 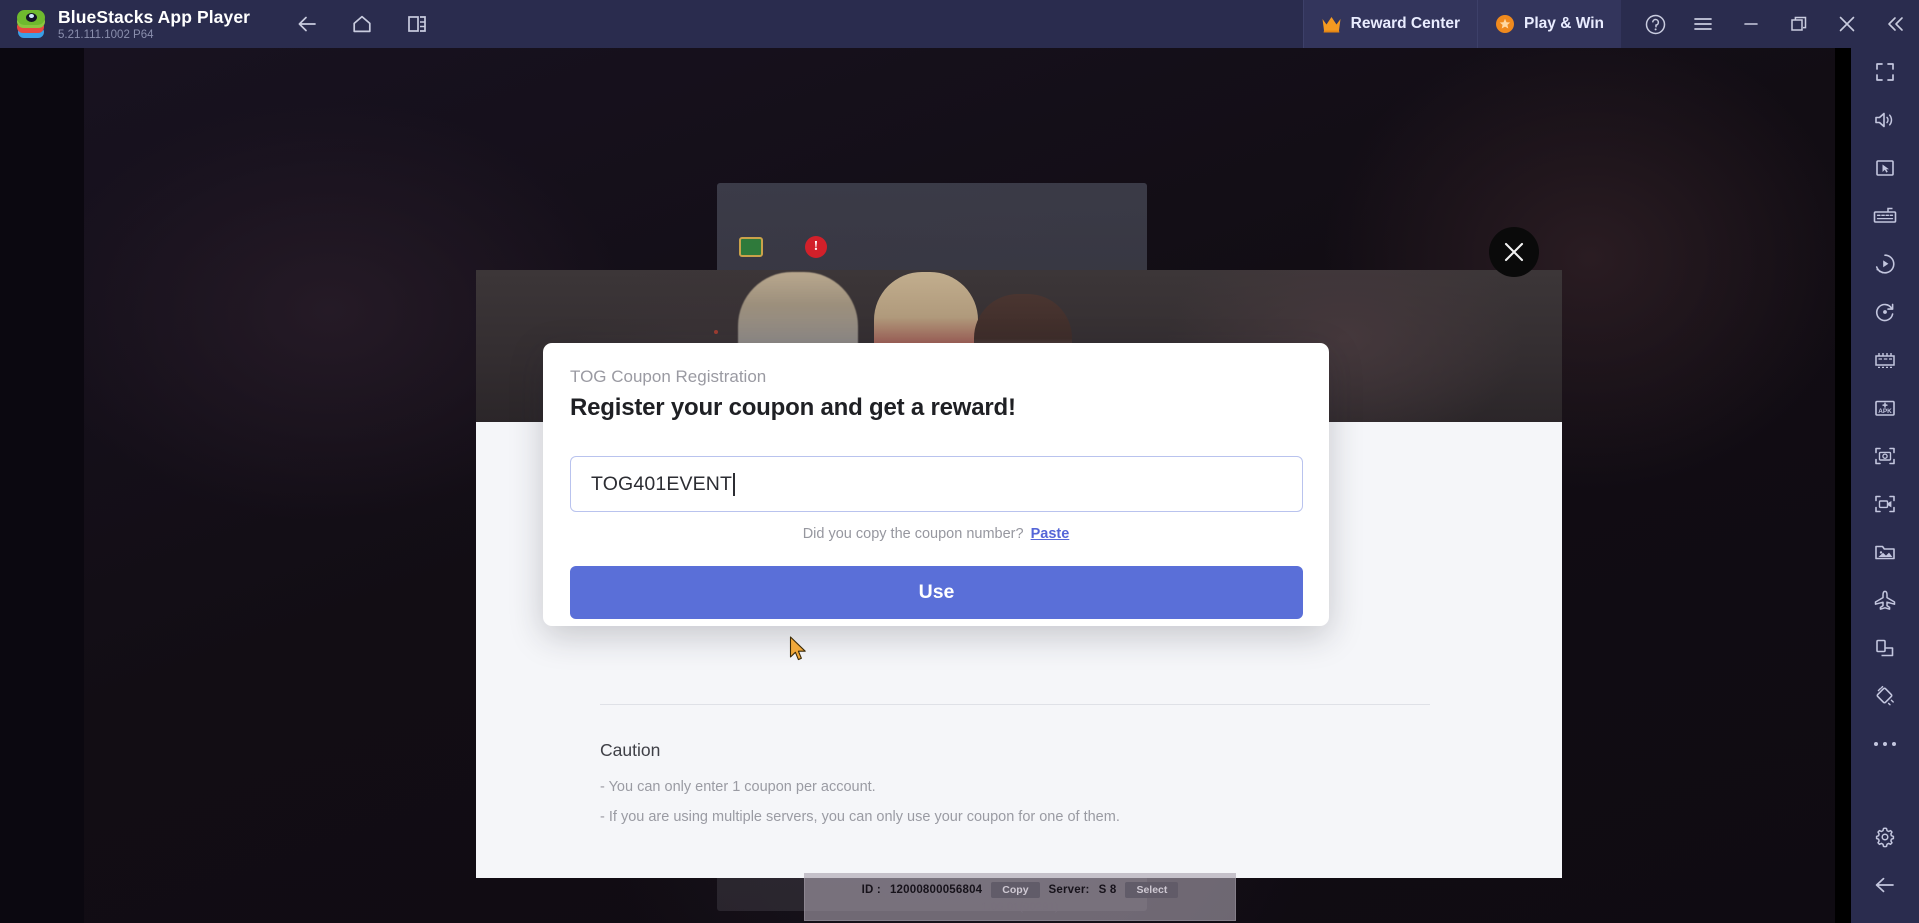 I want to click on sidebar-item-fullscreen, so click(x=1885, y=72).